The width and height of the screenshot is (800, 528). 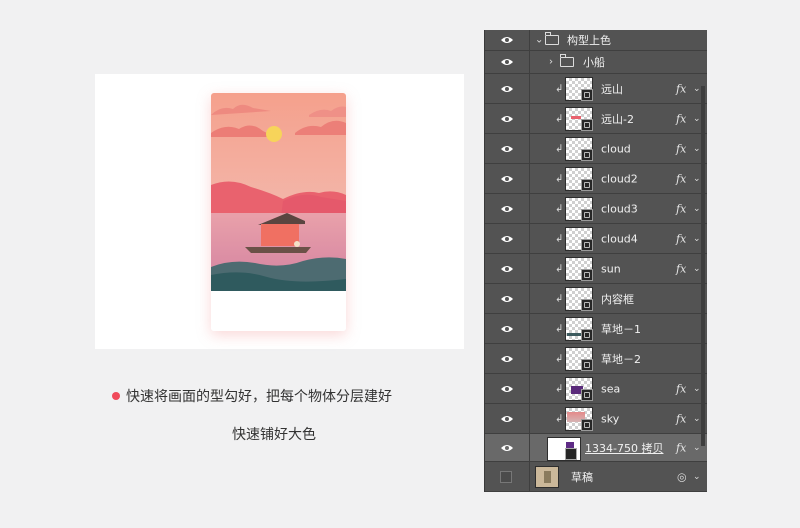 I want to click on link-icon: ◎, so click(x=682, y=476).